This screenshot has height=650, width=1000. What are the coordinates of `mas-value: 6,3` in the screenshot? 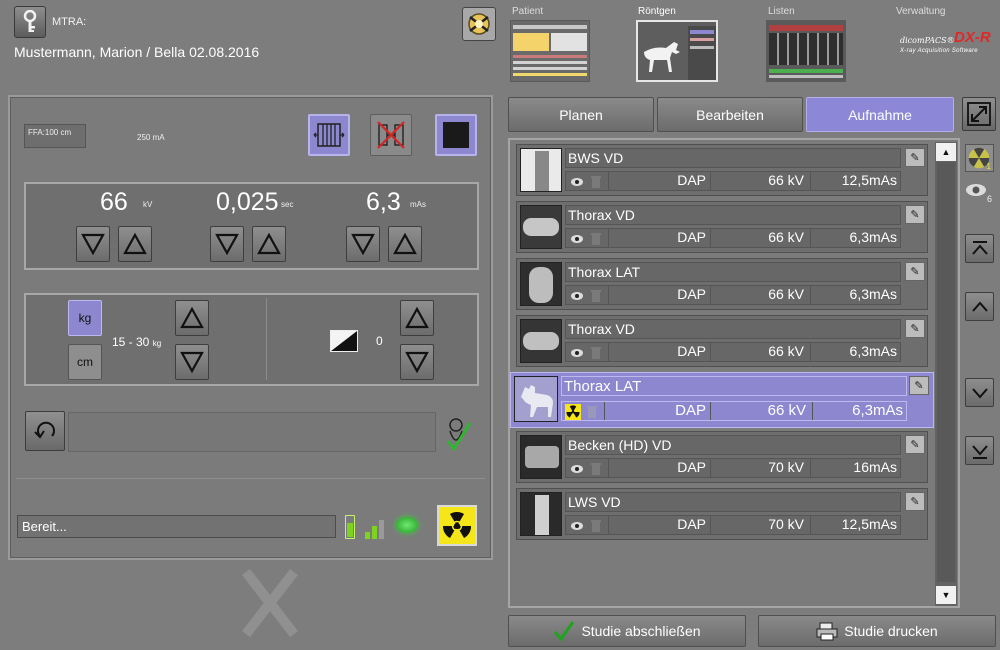 It's located at (383, 202).